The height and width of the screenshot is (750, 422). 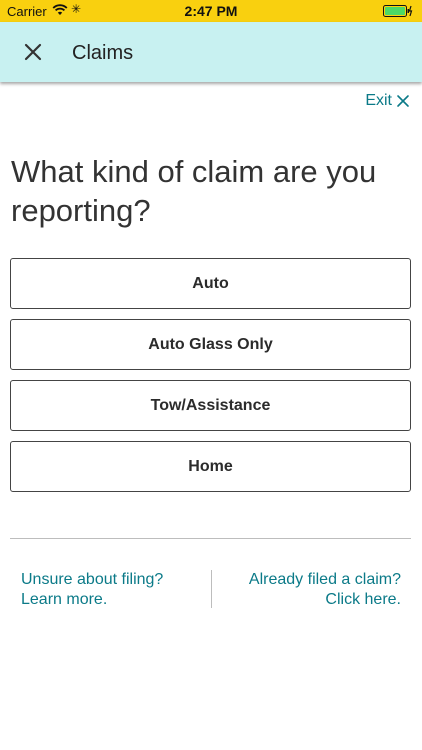 What do you see at coordinates (398, 12) in the screenshot?
I see `battery-charging-icon` at bounding box center [398, 12].